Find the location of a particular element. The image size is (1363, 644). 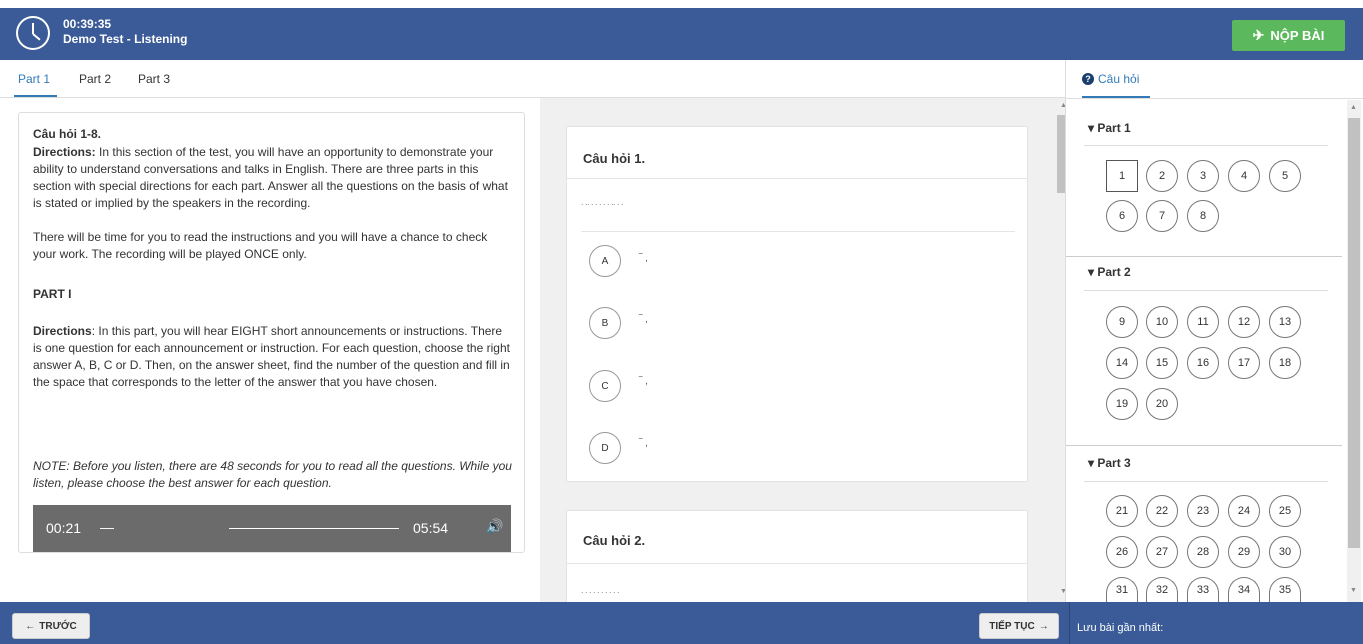

question-nav-5: 5 is located at coordinates (1285, 176).